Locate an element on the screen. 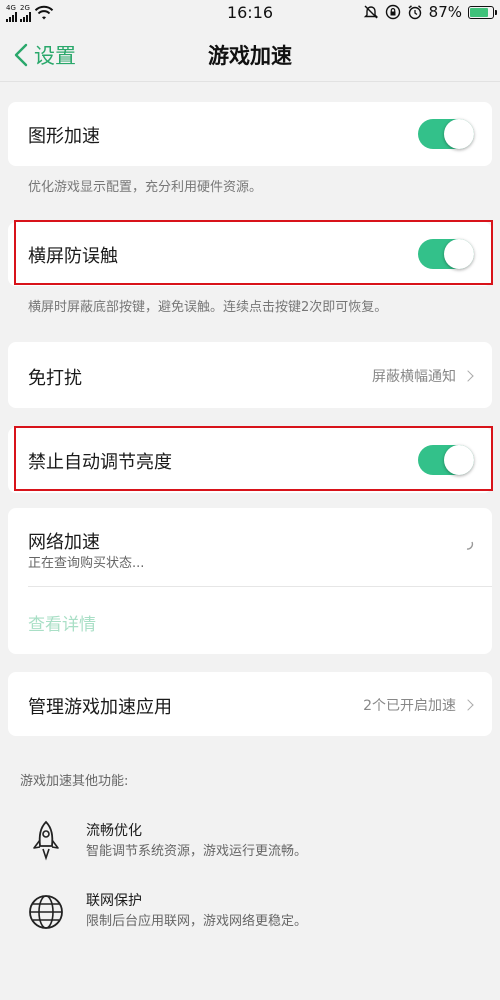  manage-apps-card: 管理游戏加速应用 2个已开启加速 is located at coordinates (250, 704).